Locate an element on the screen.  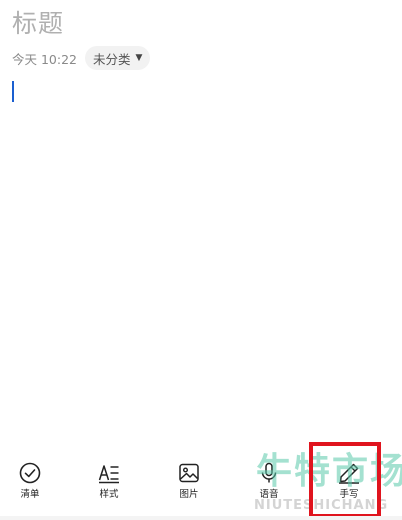
toolbar-checklist-label: 清单 is located at coordinates (30, 494).